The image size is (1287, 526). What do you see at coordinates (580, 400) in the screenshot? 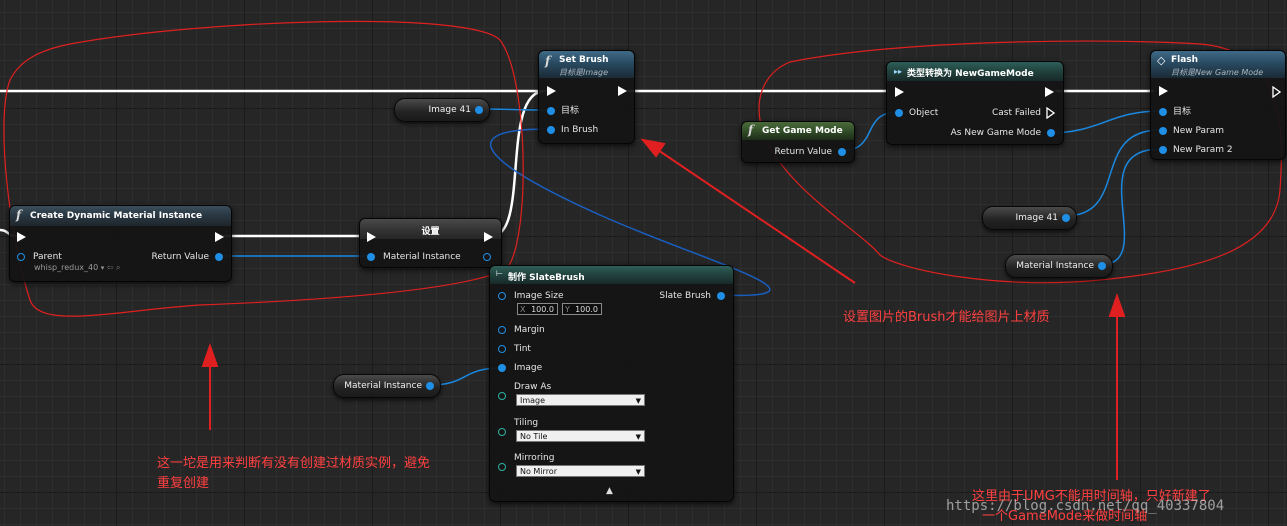
I see `draw-as-dropdown: Image ▼` at bounding box center [580, 400].